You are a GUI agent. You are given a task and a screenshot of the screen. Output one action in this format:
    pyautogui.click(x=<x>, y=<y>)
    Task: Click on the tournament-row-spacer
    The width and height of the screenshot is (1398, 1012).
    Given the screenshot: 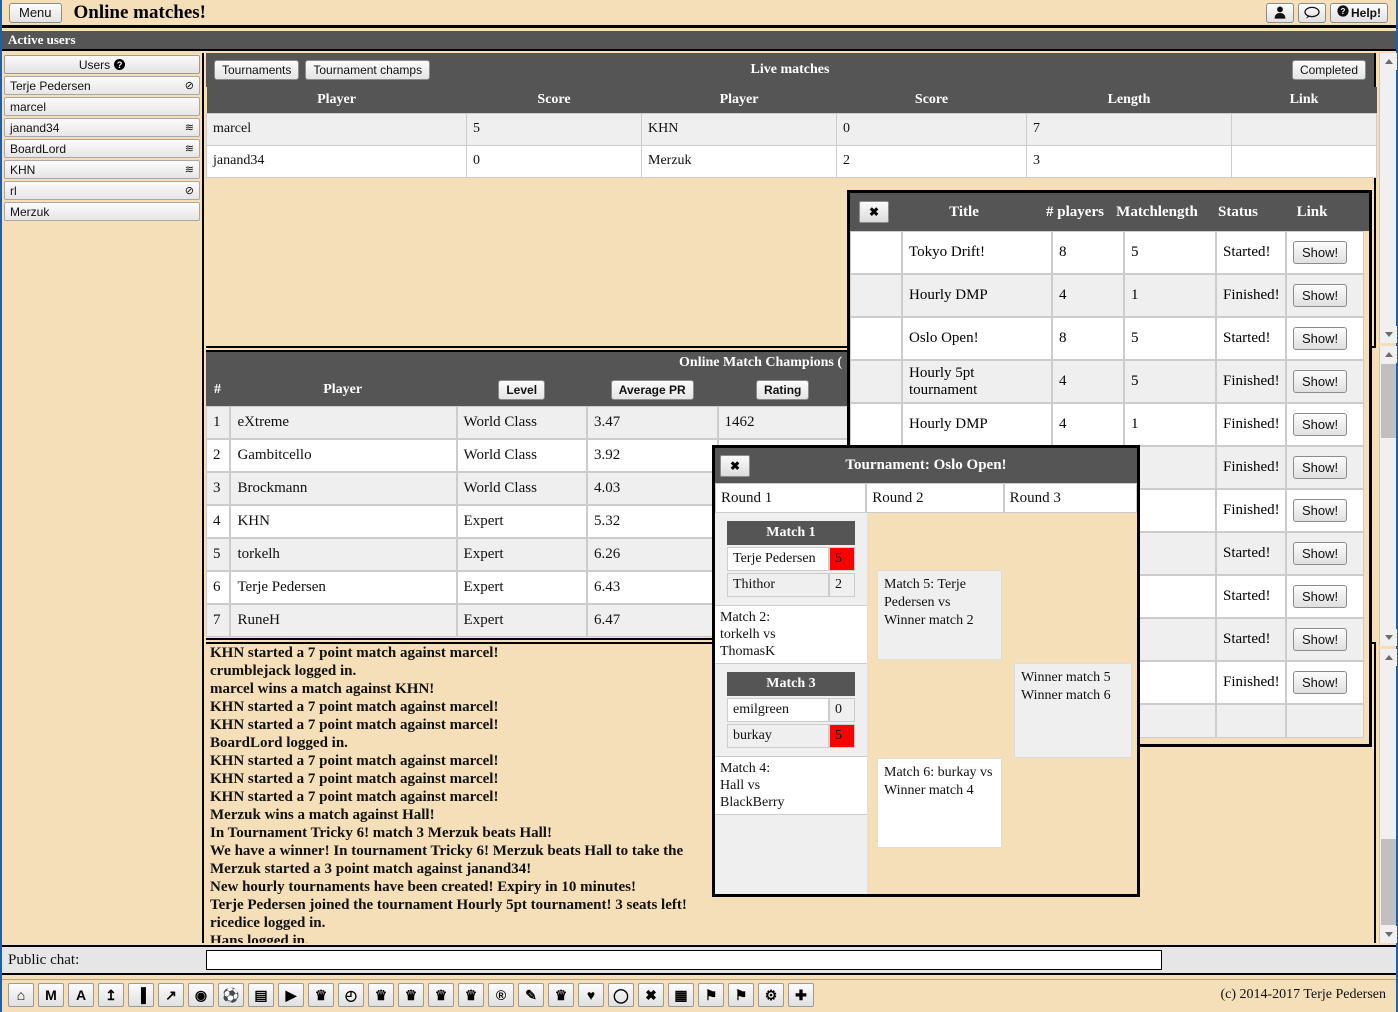 What is the action you would take?
    pyautogui.click(x=876, y=338)
    